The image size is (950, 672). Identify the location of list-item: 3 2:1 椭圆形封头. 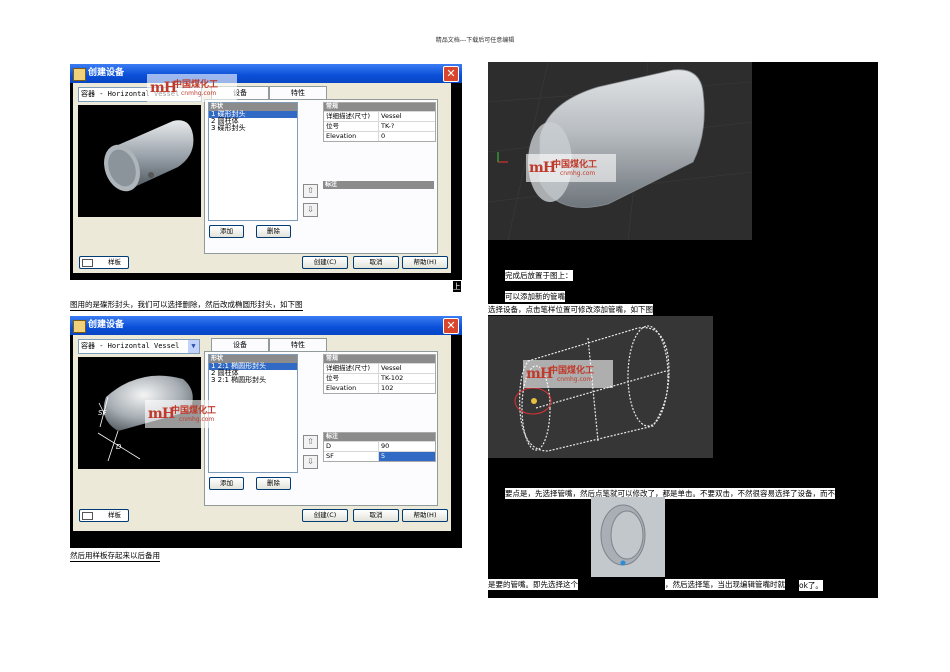
(253, 380).